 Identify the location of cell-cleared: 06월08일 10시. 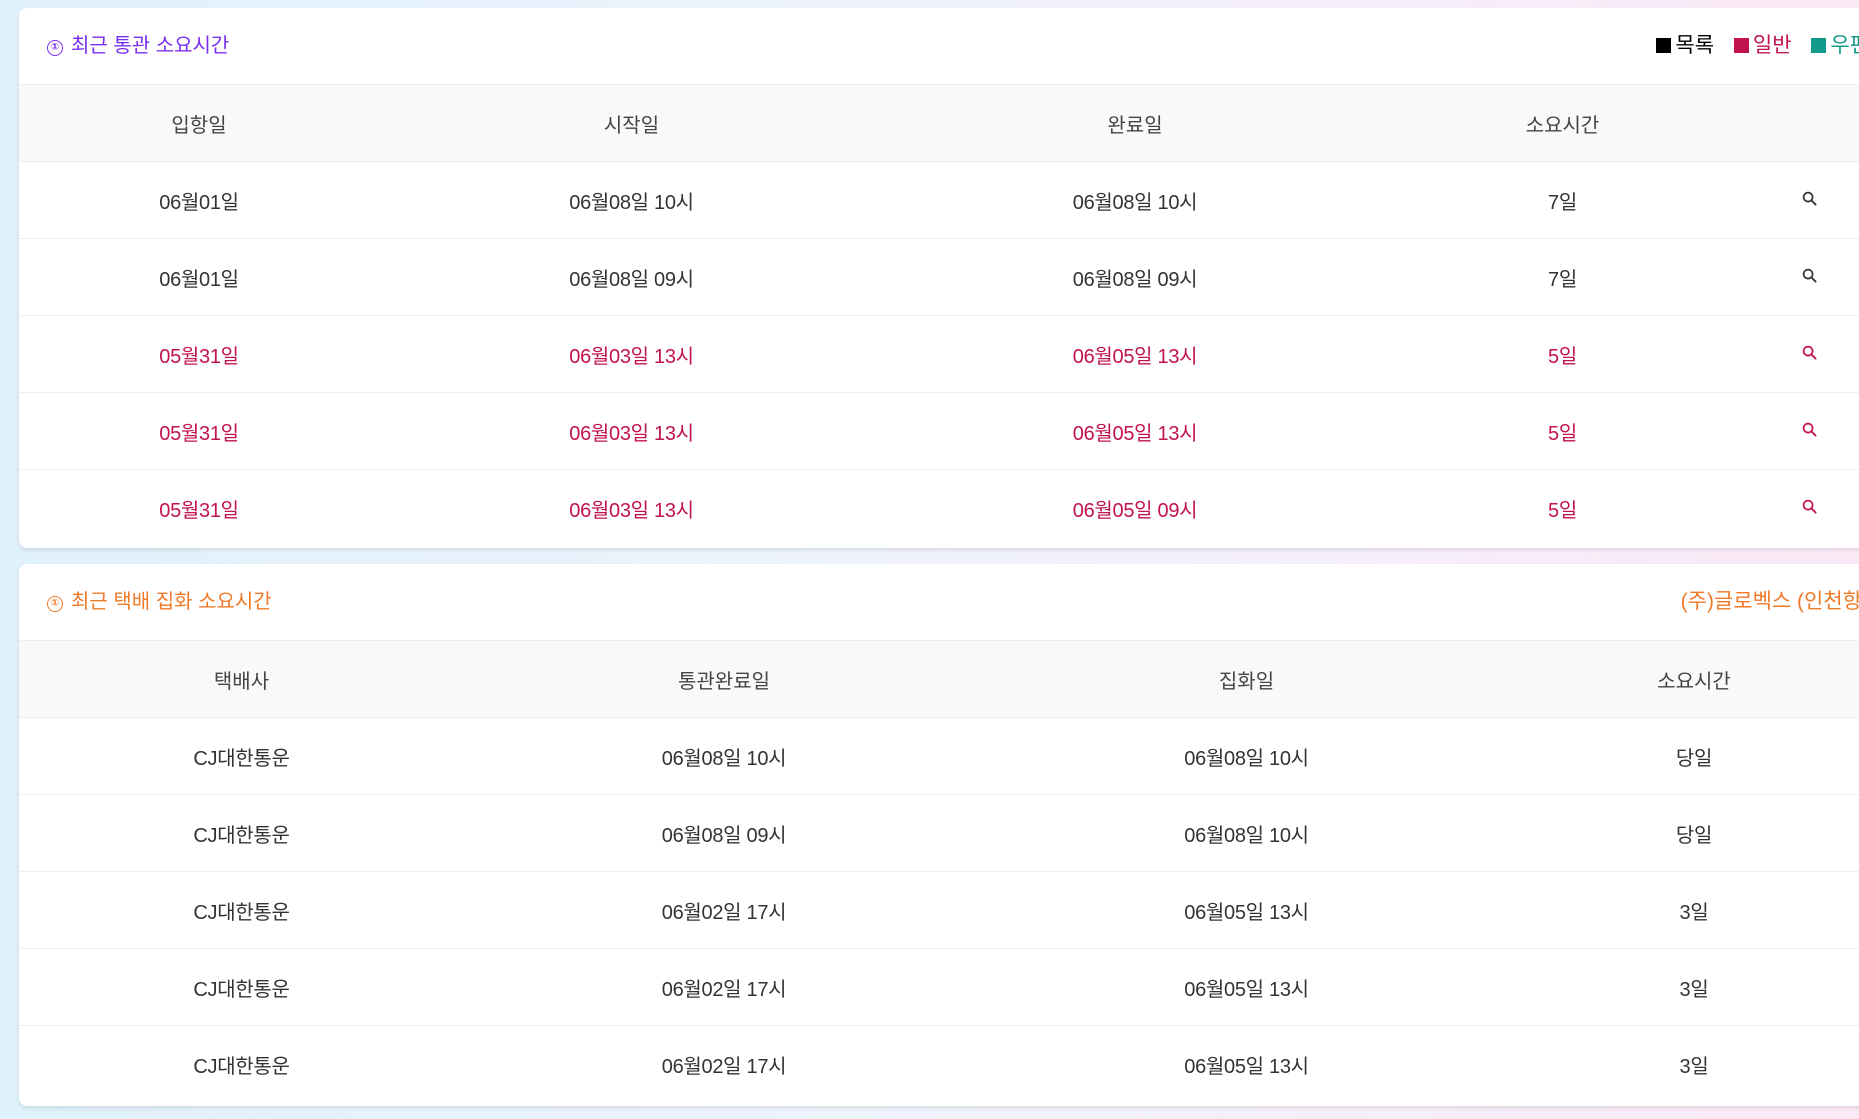
(724, 756).